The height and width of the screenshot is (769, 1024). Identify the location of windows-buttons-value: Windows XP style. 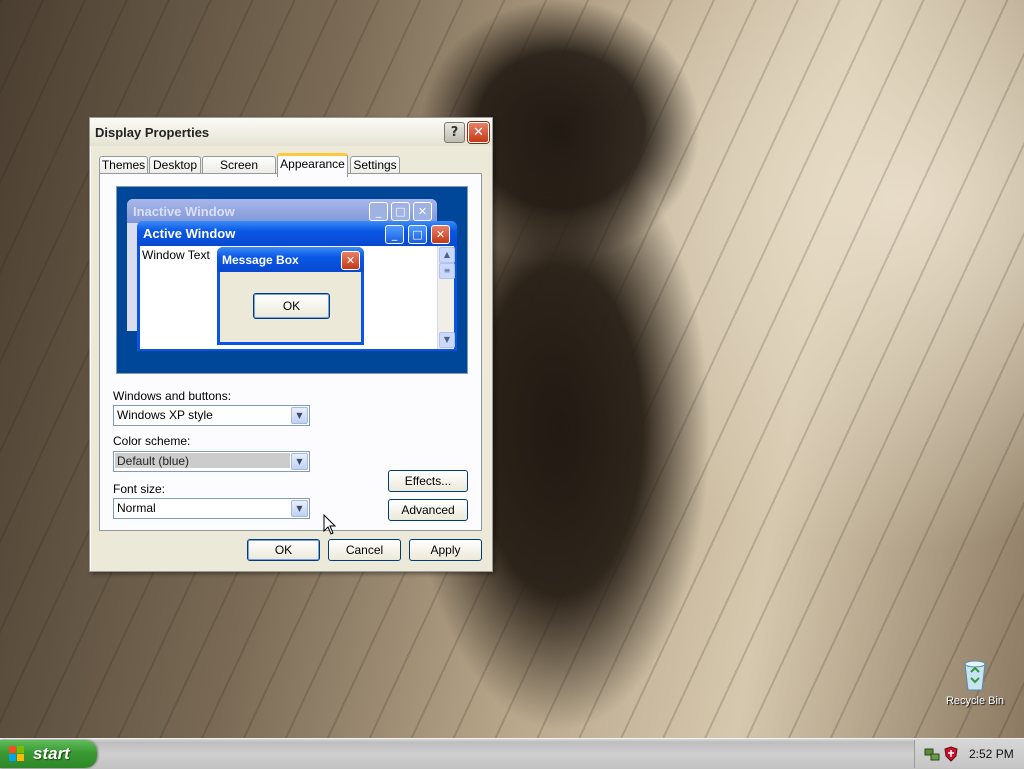
(165, 415).